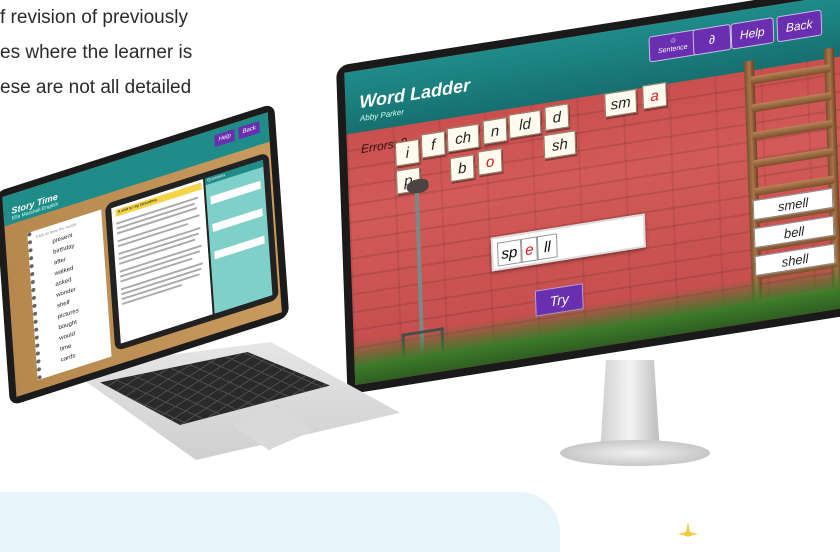 This screenshot has height=552, width=840. I want to click on intro-line: f revision of previously, so click(94, 17).